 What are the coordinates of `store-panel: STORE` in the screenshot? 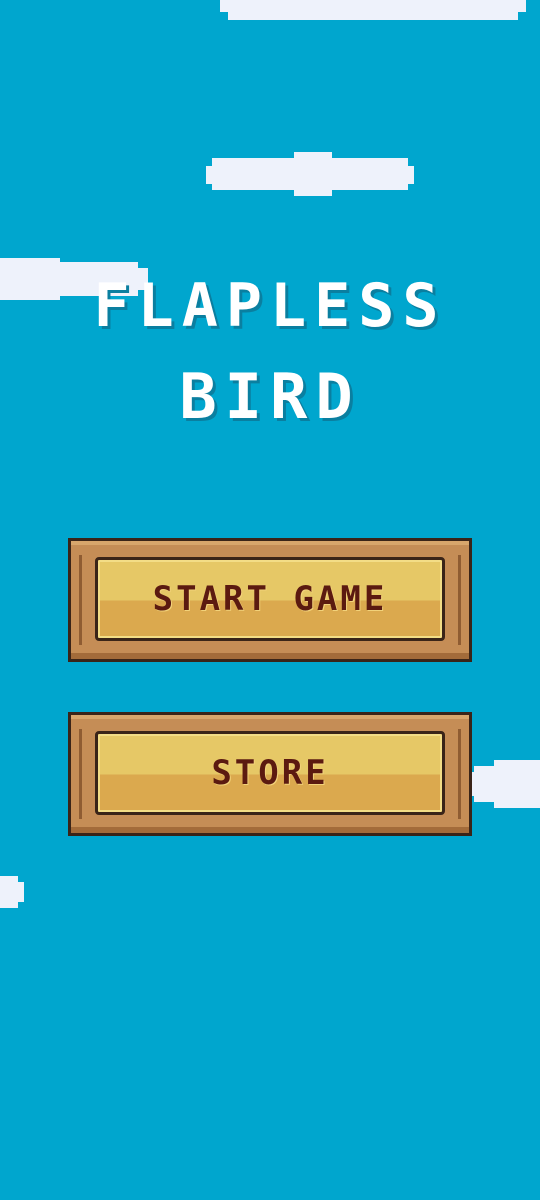 It's located at (270, 773).